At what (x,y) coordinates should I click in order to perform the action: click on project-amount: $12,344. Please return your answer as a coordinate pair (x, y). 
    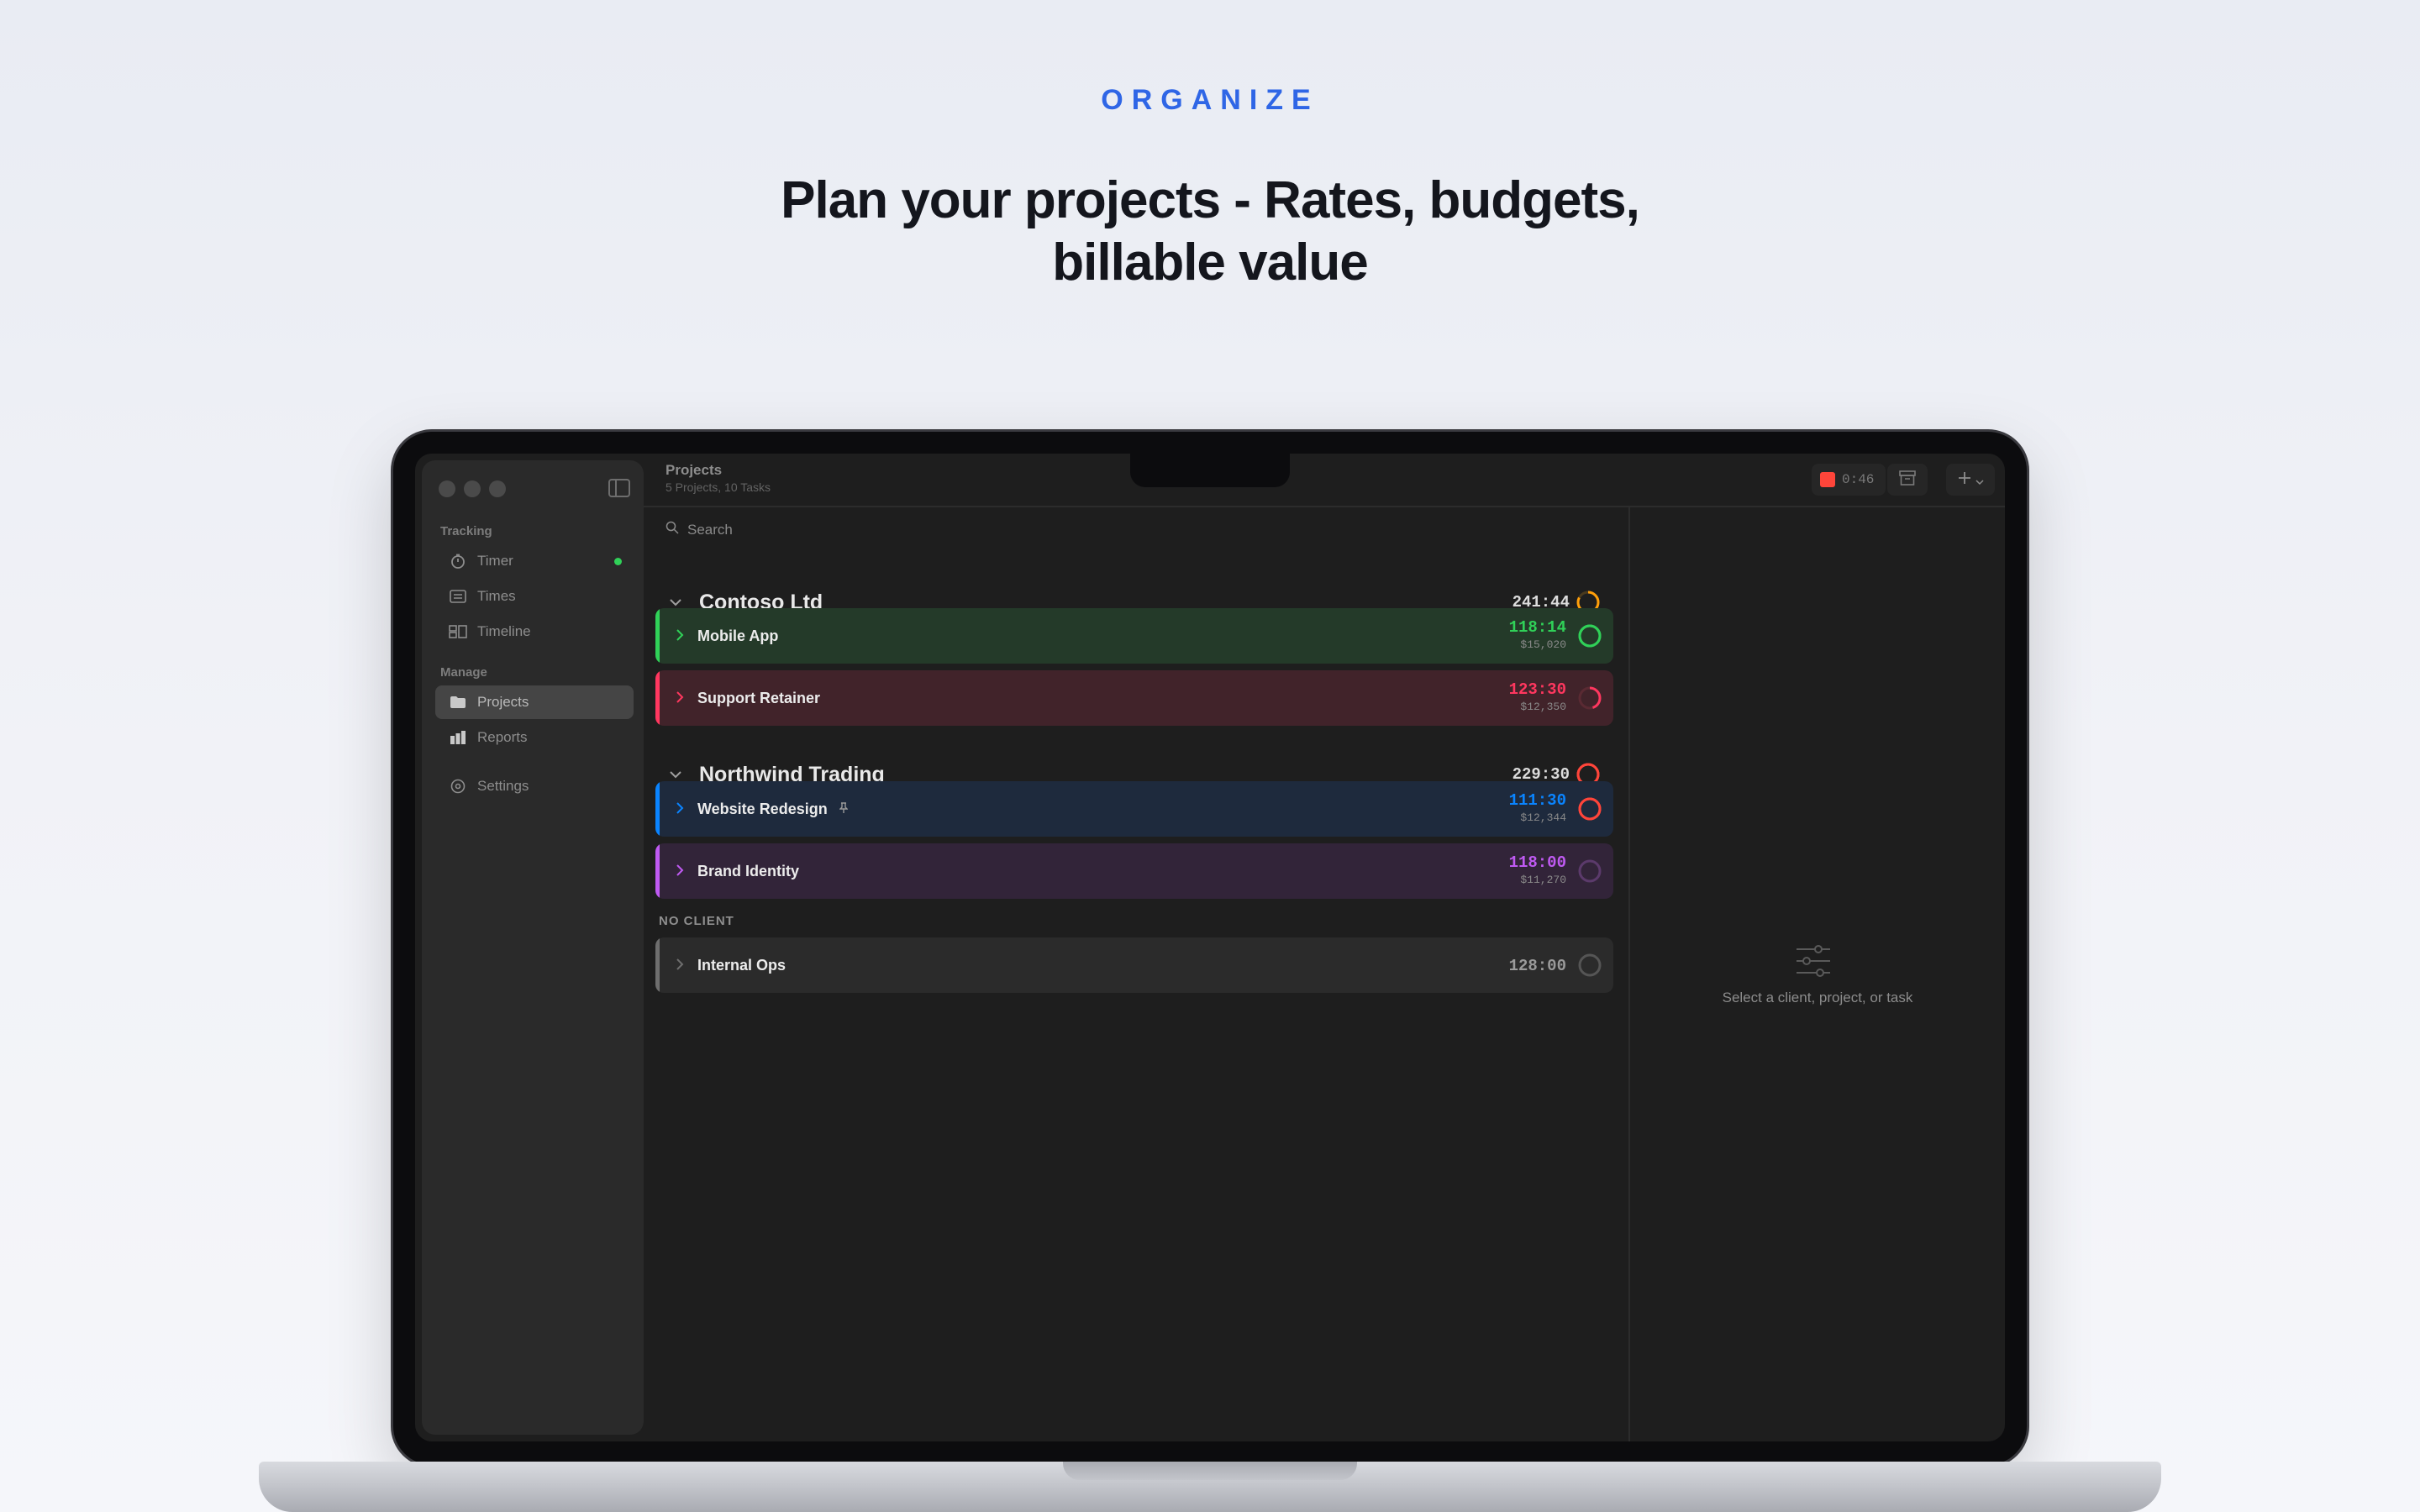
    Looking at the image, I should click on (1543, 817).